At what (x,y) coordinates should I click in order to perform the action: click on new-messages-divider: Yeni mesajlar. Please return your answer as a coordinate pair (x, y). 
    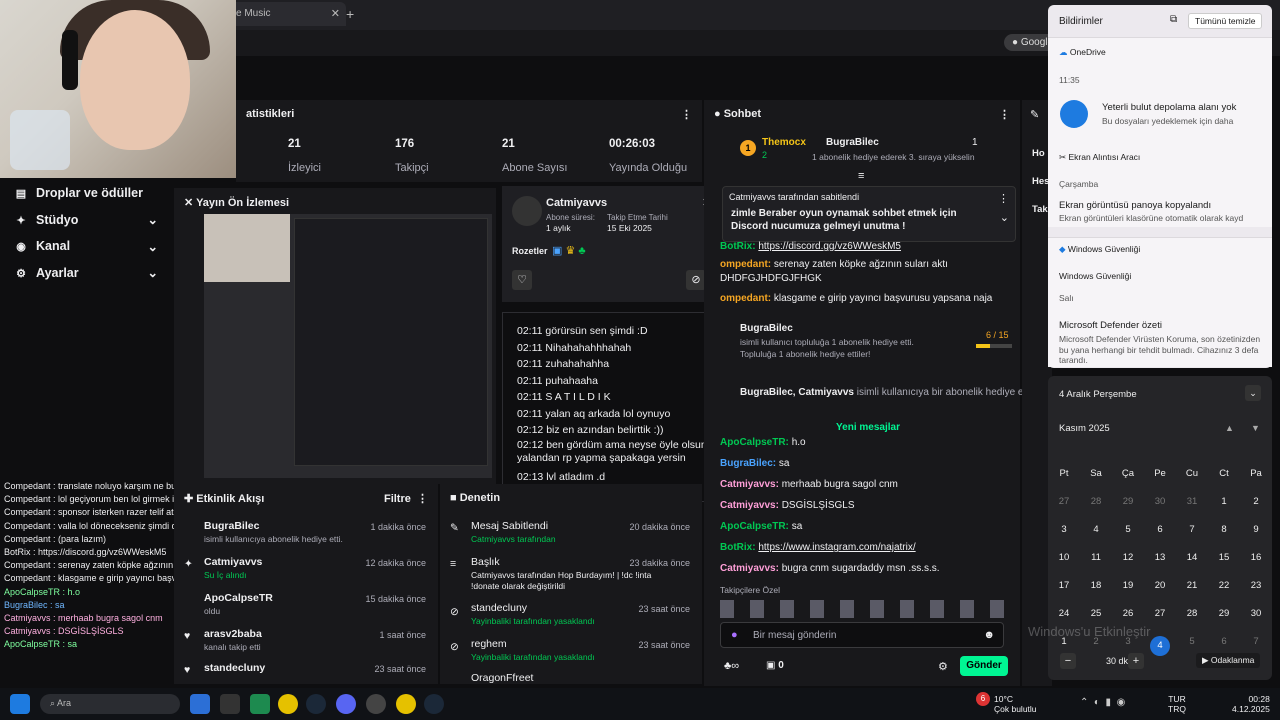
    Looking at the image, I should click on (868, 427).